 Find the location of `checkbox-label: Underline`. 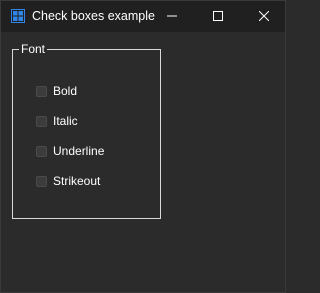

checkbox-label: Underline is located at coordinates (79, 151).